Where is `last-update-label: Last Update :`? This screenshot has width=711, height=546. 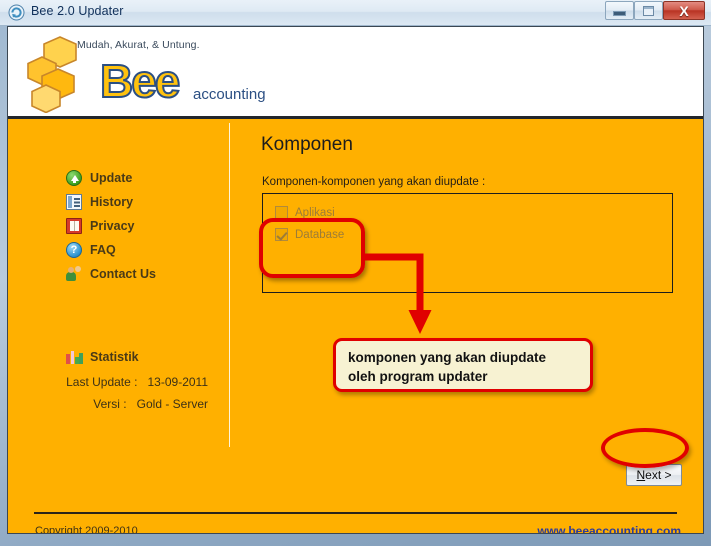 last-update-label: Last Update : is located at coordinates (102, 382).